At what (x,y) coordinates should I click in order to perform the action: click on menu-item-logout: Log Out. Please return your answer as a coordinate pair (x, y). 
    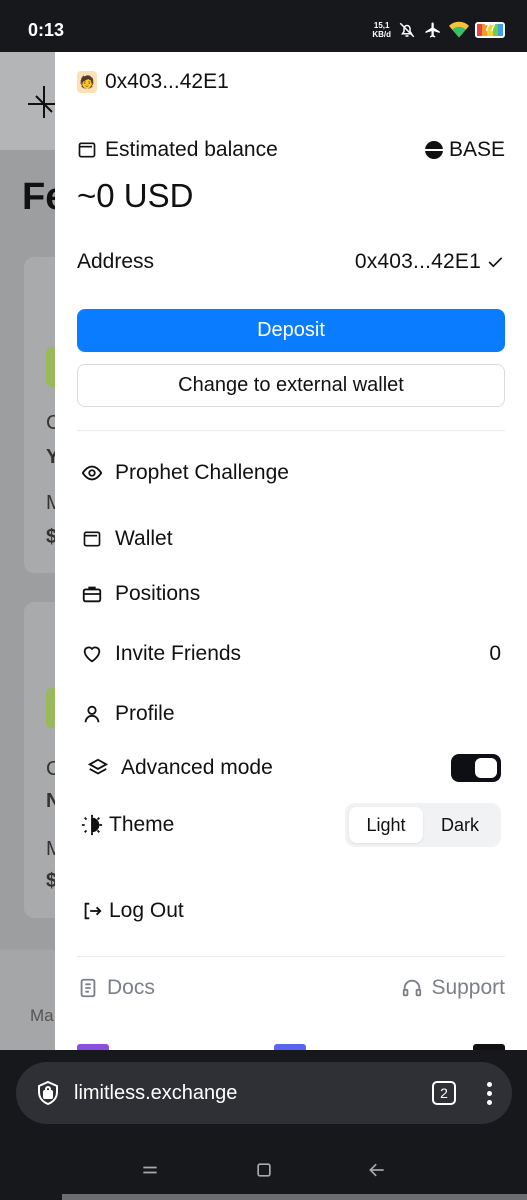
    Looking at the image, I should click on (291, 911).